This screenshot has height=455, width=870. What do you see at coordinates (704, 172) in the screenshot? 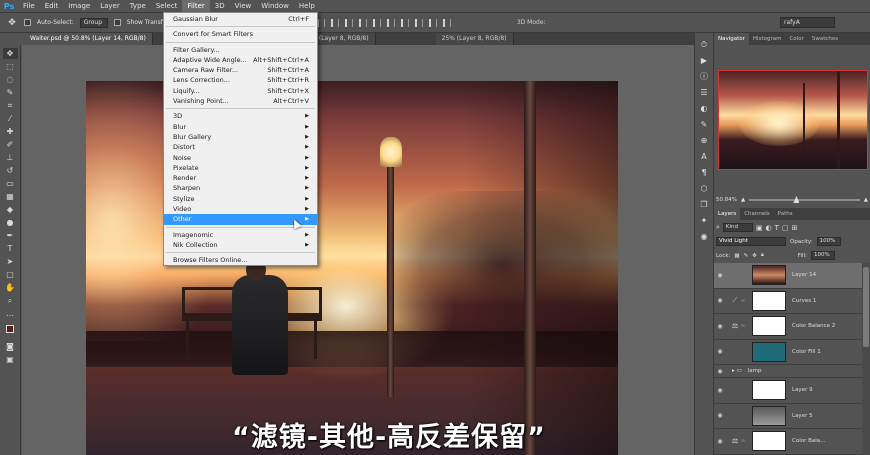
I see `paragraph-panel-icon: ¶` at bounding box center [704, 172].